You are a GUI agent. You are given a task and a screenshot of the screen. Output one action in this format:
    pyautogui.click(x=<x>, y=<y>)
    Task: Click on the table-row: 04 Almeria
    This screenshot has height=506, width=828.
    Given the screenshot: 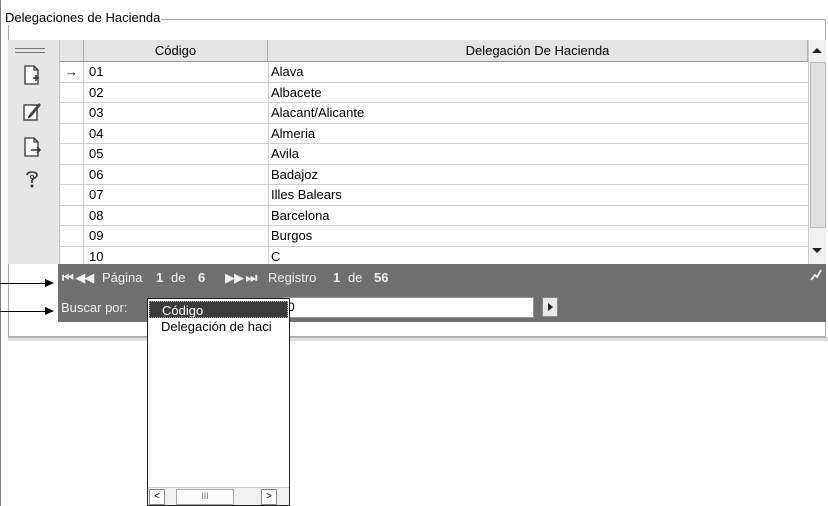 What is the action you would take?
    pyautogui.click(x=434, y=133)
    